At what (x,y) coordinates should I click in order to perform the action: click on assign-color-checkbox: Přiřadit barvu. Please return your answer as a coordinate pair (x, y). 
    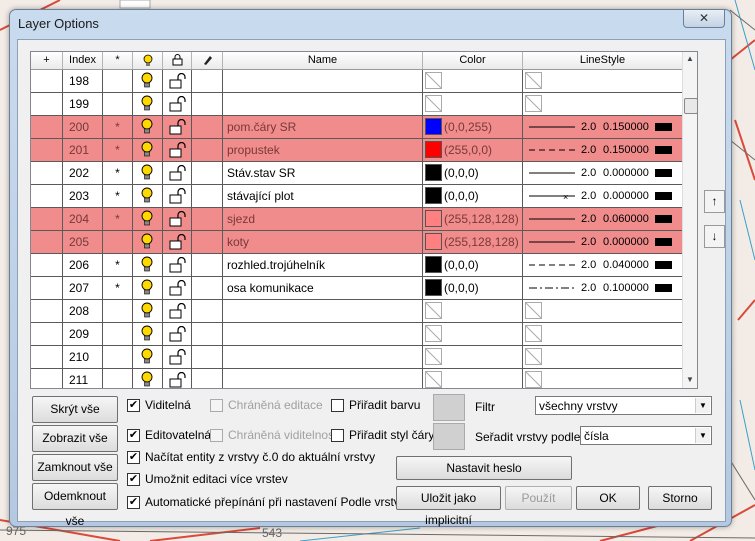
    Looking at the image, I should click on (375, 405).